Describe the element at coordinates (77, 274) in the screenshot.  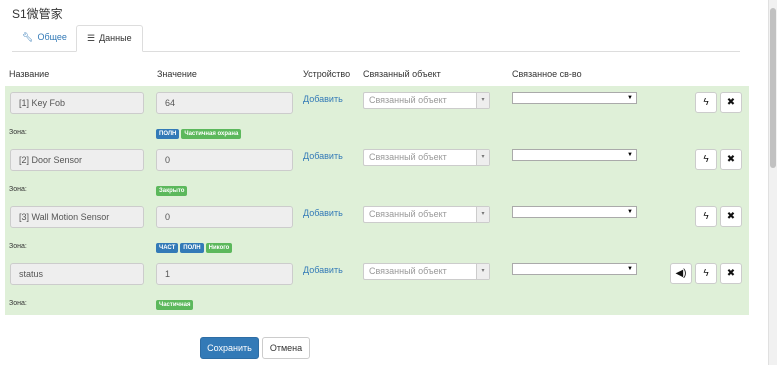
I see `name-field: status` at that location.